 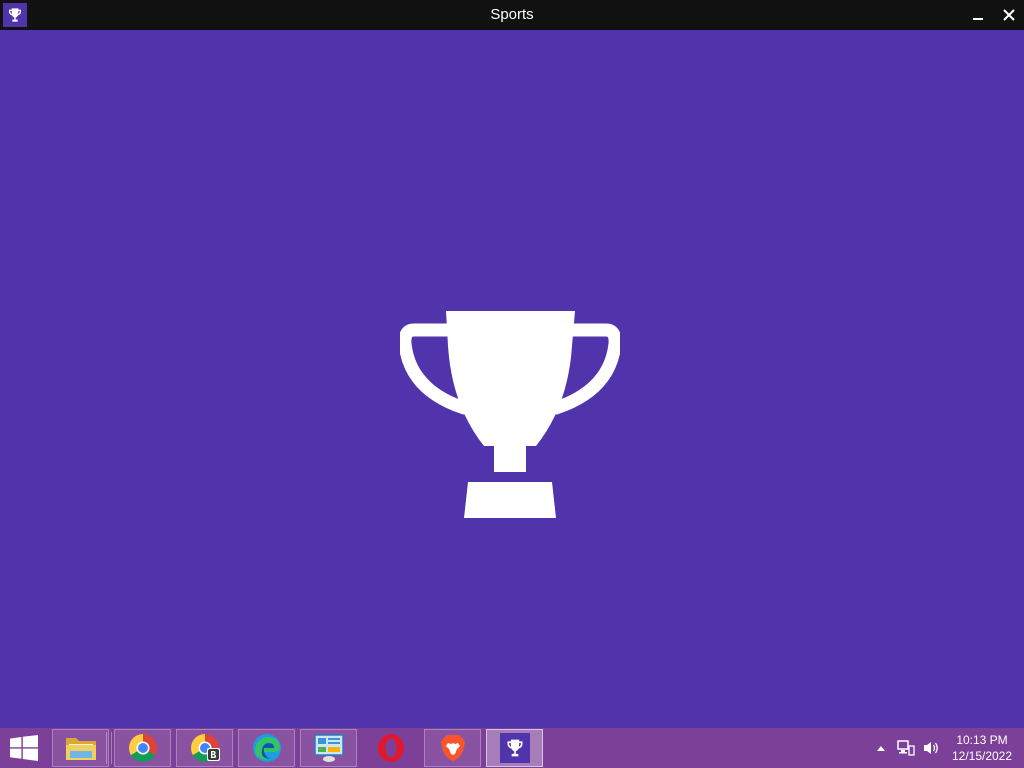 I want to click on minimize-button, so click(x=978, y=15).